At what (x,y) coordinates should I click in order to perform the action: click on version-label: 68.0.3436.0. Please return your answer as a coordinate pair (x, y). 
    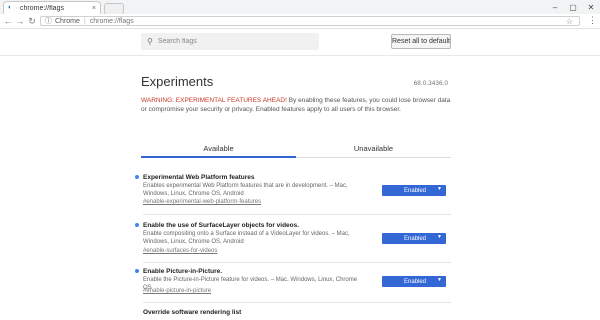
    Looking at the image, I should click on (430, 83).